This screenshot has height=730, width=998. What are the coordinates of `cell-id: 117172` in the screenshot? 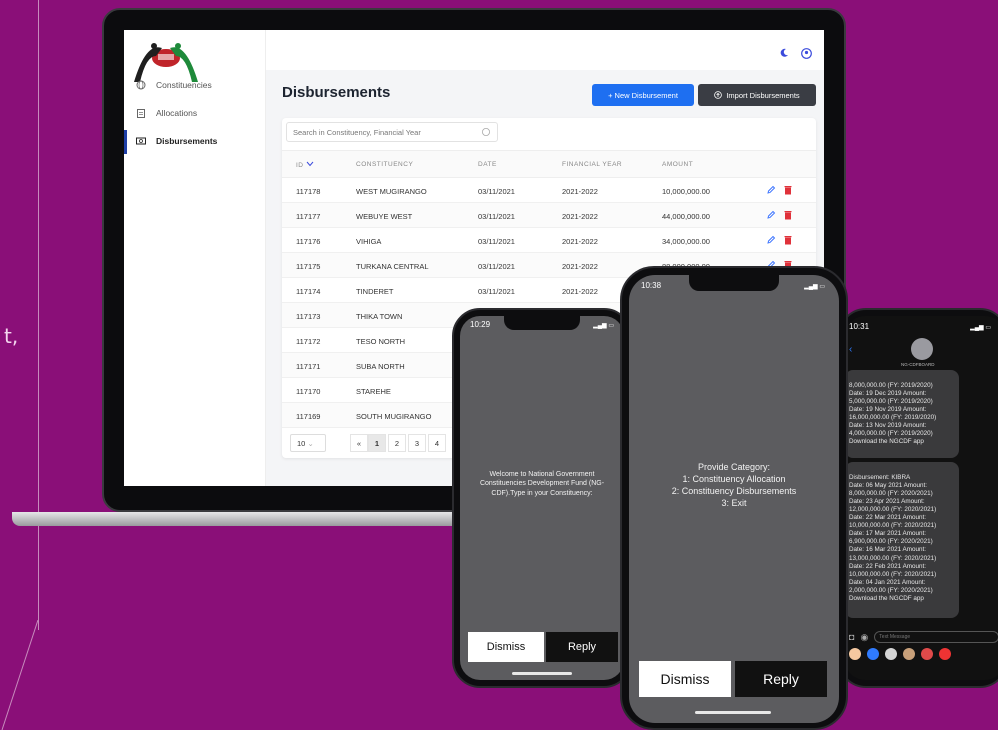 It's located at (308, 341).